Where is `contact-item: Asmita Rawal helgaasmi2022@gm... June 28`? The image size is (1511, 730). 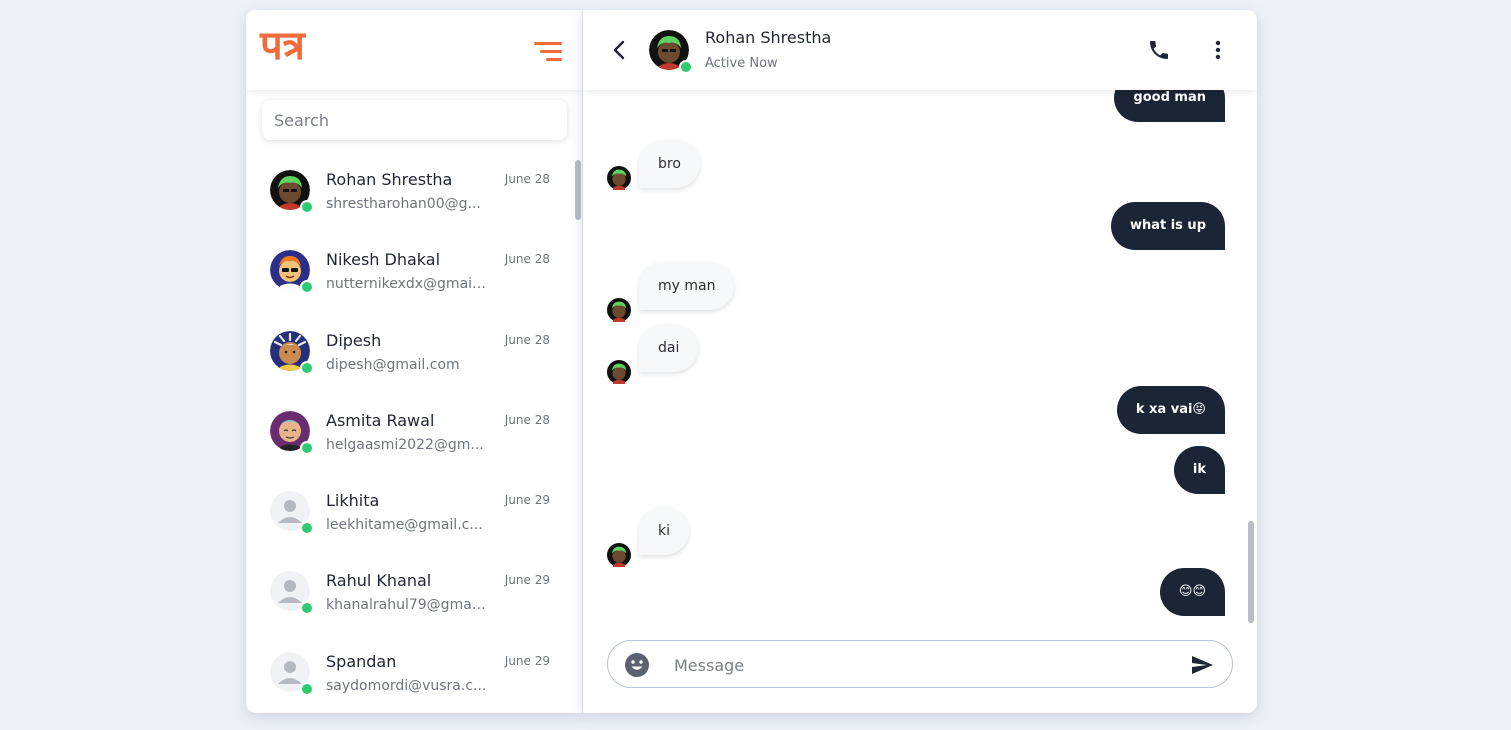
contact-item: Asmita Rawal helgaasmi2022@gm... June 28 is located at coordinates (414, 441).